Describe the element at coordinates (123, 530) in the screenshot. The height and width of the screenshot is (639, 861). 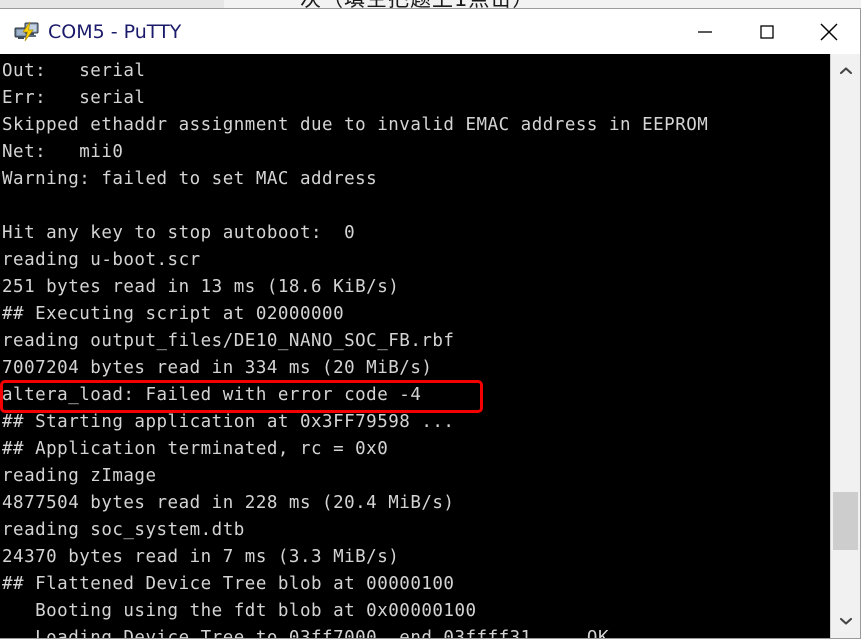
I see `terminal-line: reading soc_system.dtb` at that location.